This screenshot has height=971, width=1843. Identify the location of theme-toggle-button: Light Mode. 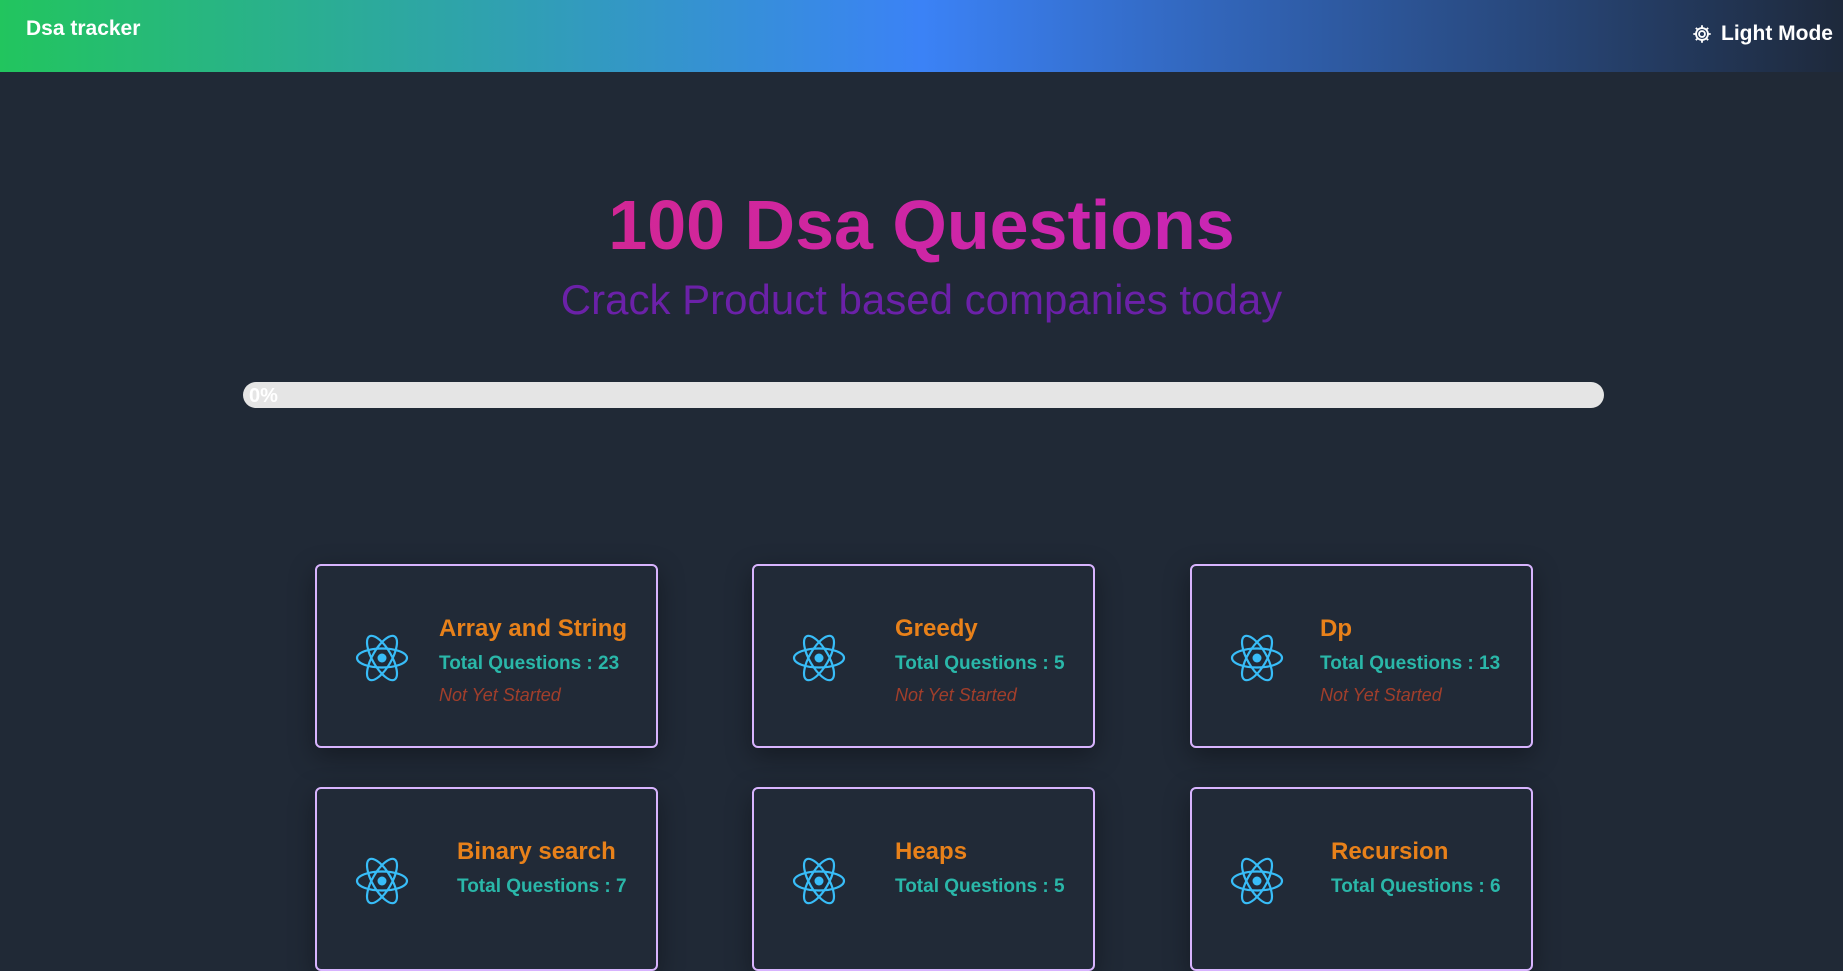
(1762, 34).